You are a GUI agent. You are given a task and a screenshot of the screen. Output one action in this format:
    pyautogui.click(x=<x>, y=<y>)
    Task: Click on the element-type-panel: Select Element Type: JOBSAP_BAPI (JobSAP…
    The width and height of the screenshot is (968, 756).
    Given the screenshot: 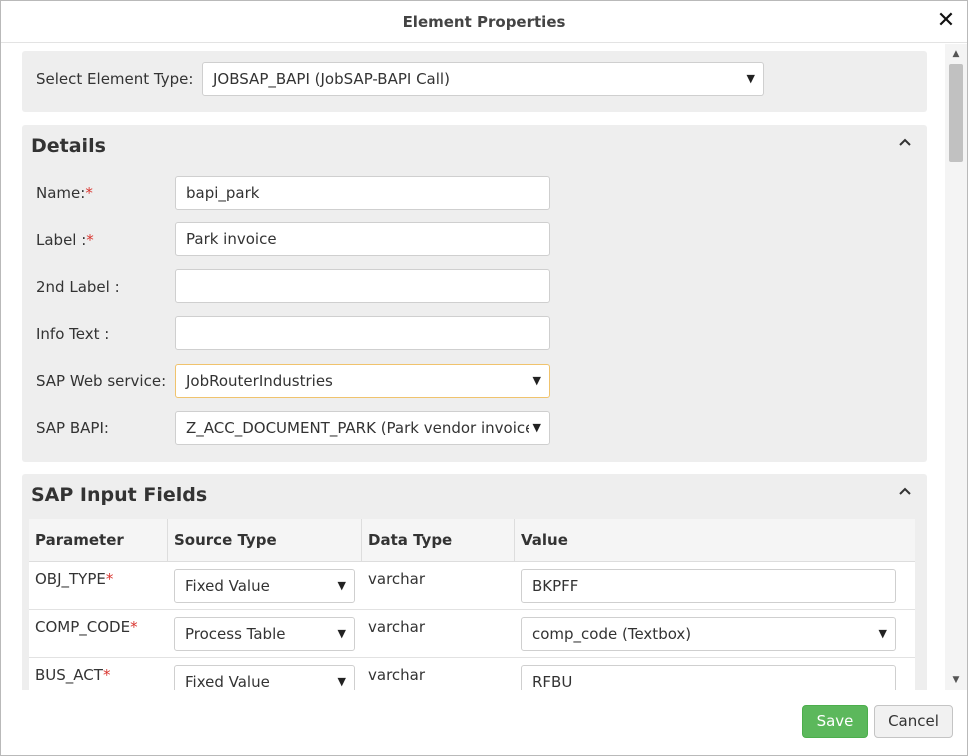 What is the action you would take?
    pyautogui.click(x=474, y=81)
    